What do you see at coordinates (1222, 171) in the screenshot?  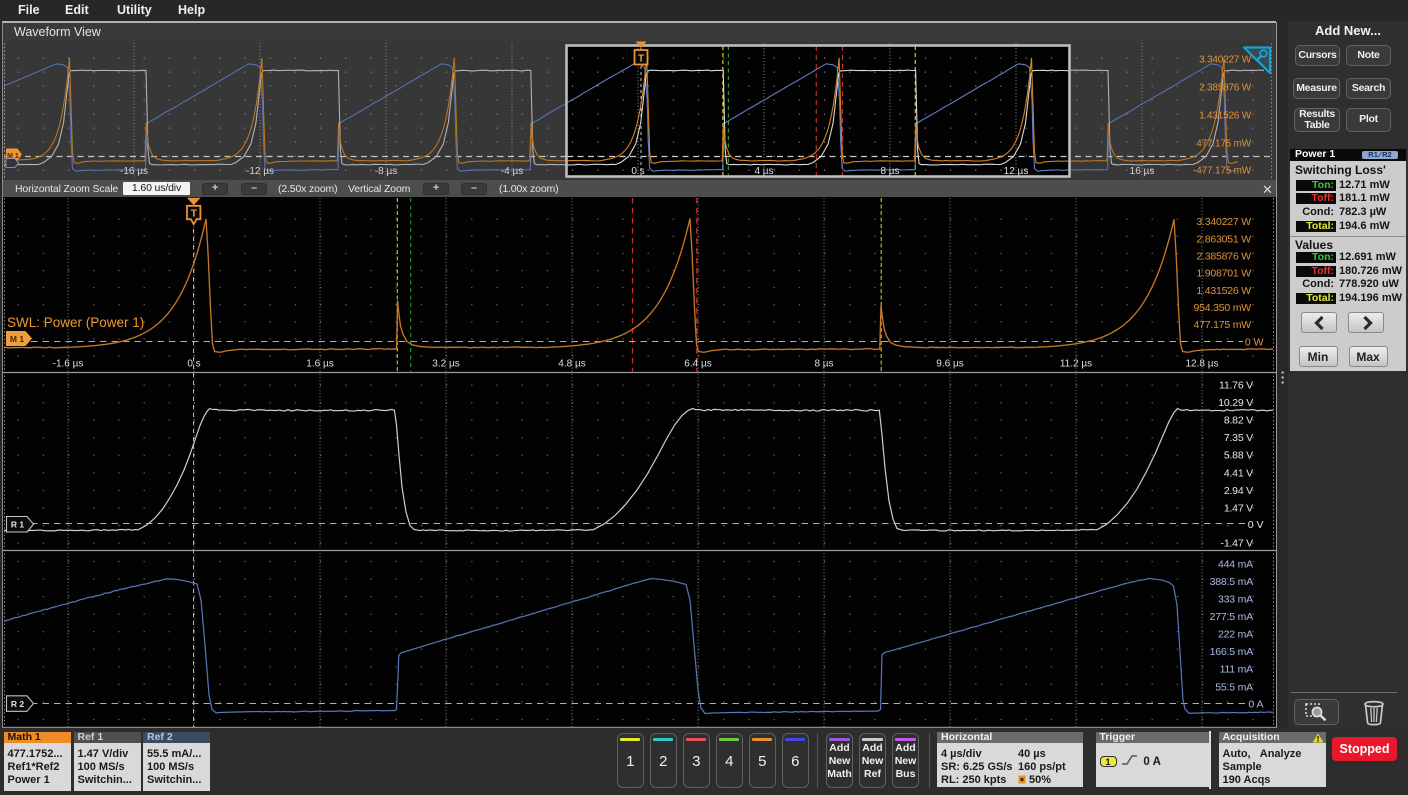 I see `svg-text: -477.175 mW` at bounding box center [1222, 171].